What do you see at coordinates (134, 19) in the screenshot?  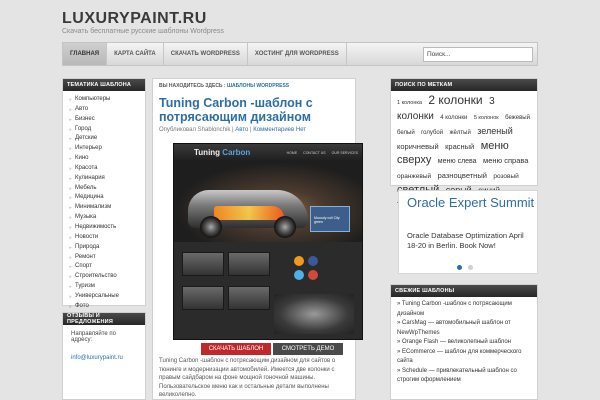 I see `site-title: LUXURYPAINT.RU` at bounding box center [134, 19].